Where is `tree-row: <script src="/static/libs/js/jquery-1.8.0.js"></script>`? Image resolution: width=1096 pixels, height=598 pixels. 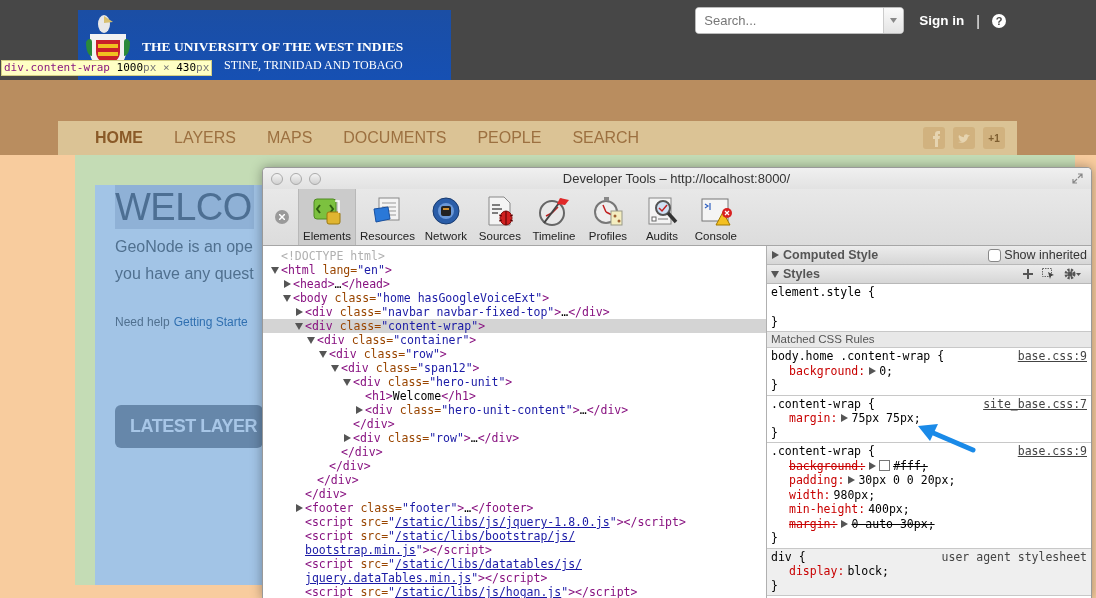 tree-row: <script src="/static/libs/js/jquery-1.8.0.js"></script> is located at coordinates (514, 522).